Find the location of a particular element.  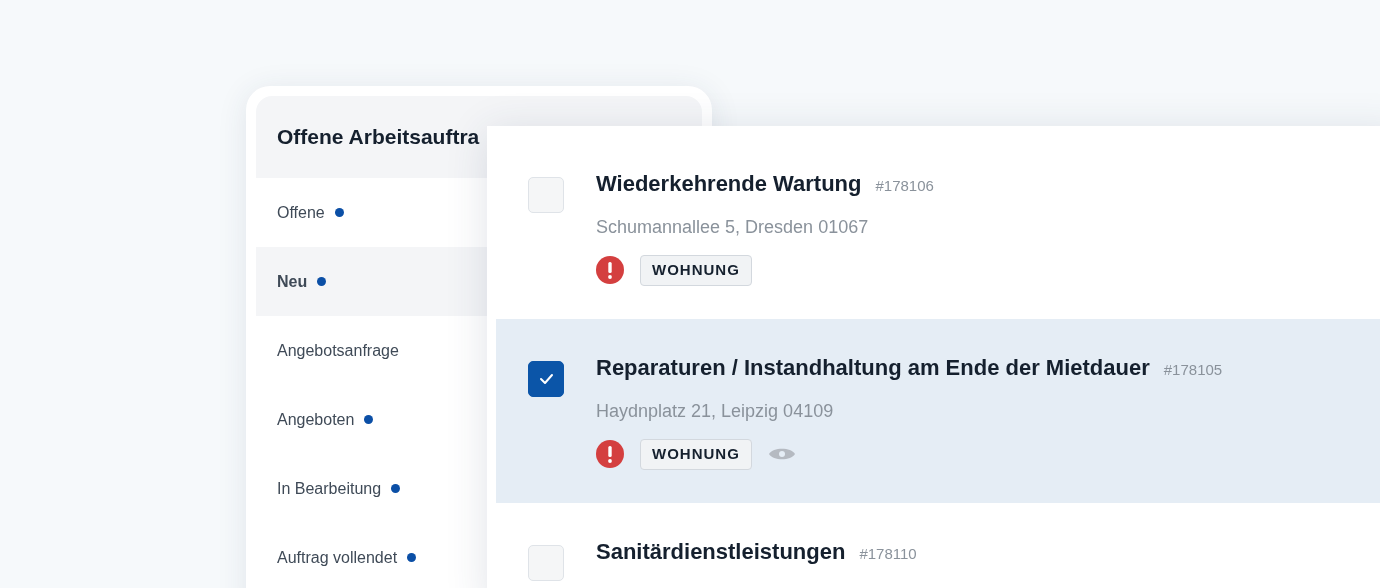

filter-item: Angeboten is located at coordinates (371, 419).